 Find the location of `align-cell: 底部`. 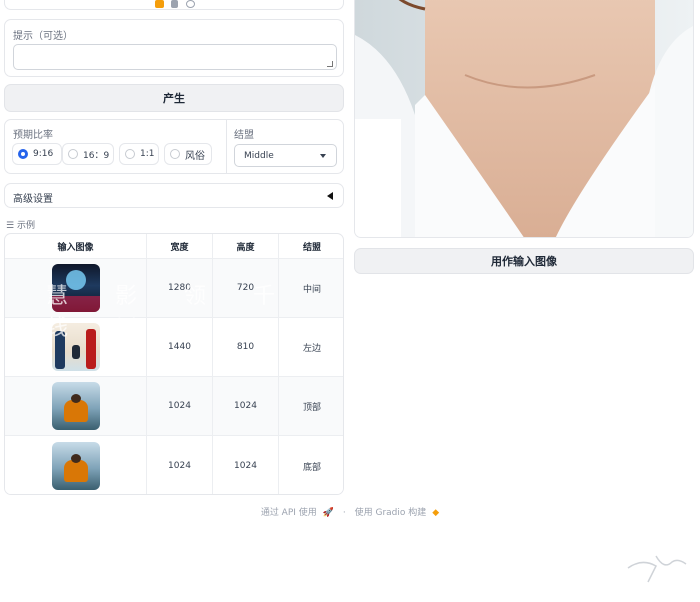

align-cell: 底部 is located at coordinates (311, 467).